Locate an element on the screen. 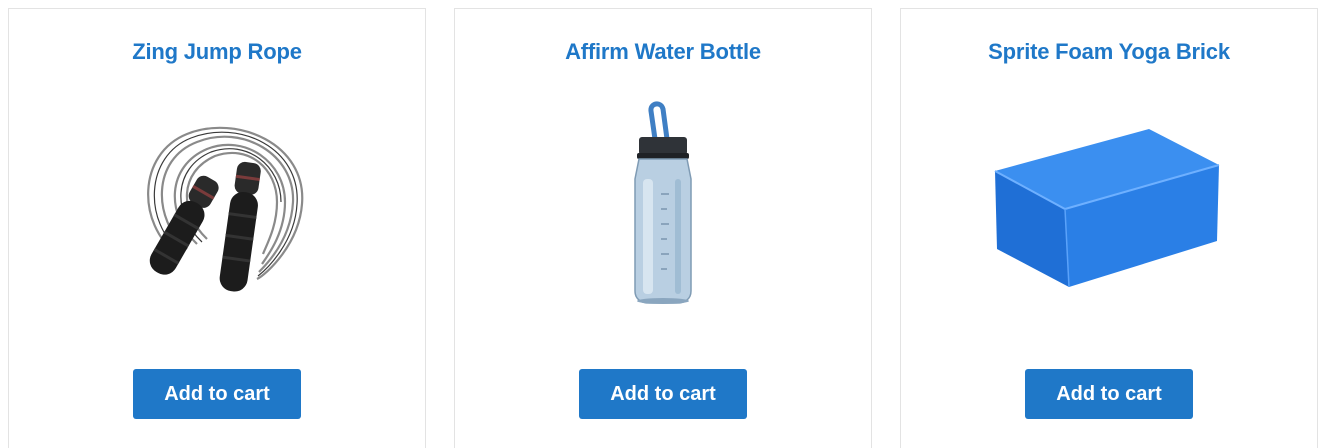 The height and width of the screenshot is (448, 1320). yoga-brick-image is located at coordinates (1107, 208).